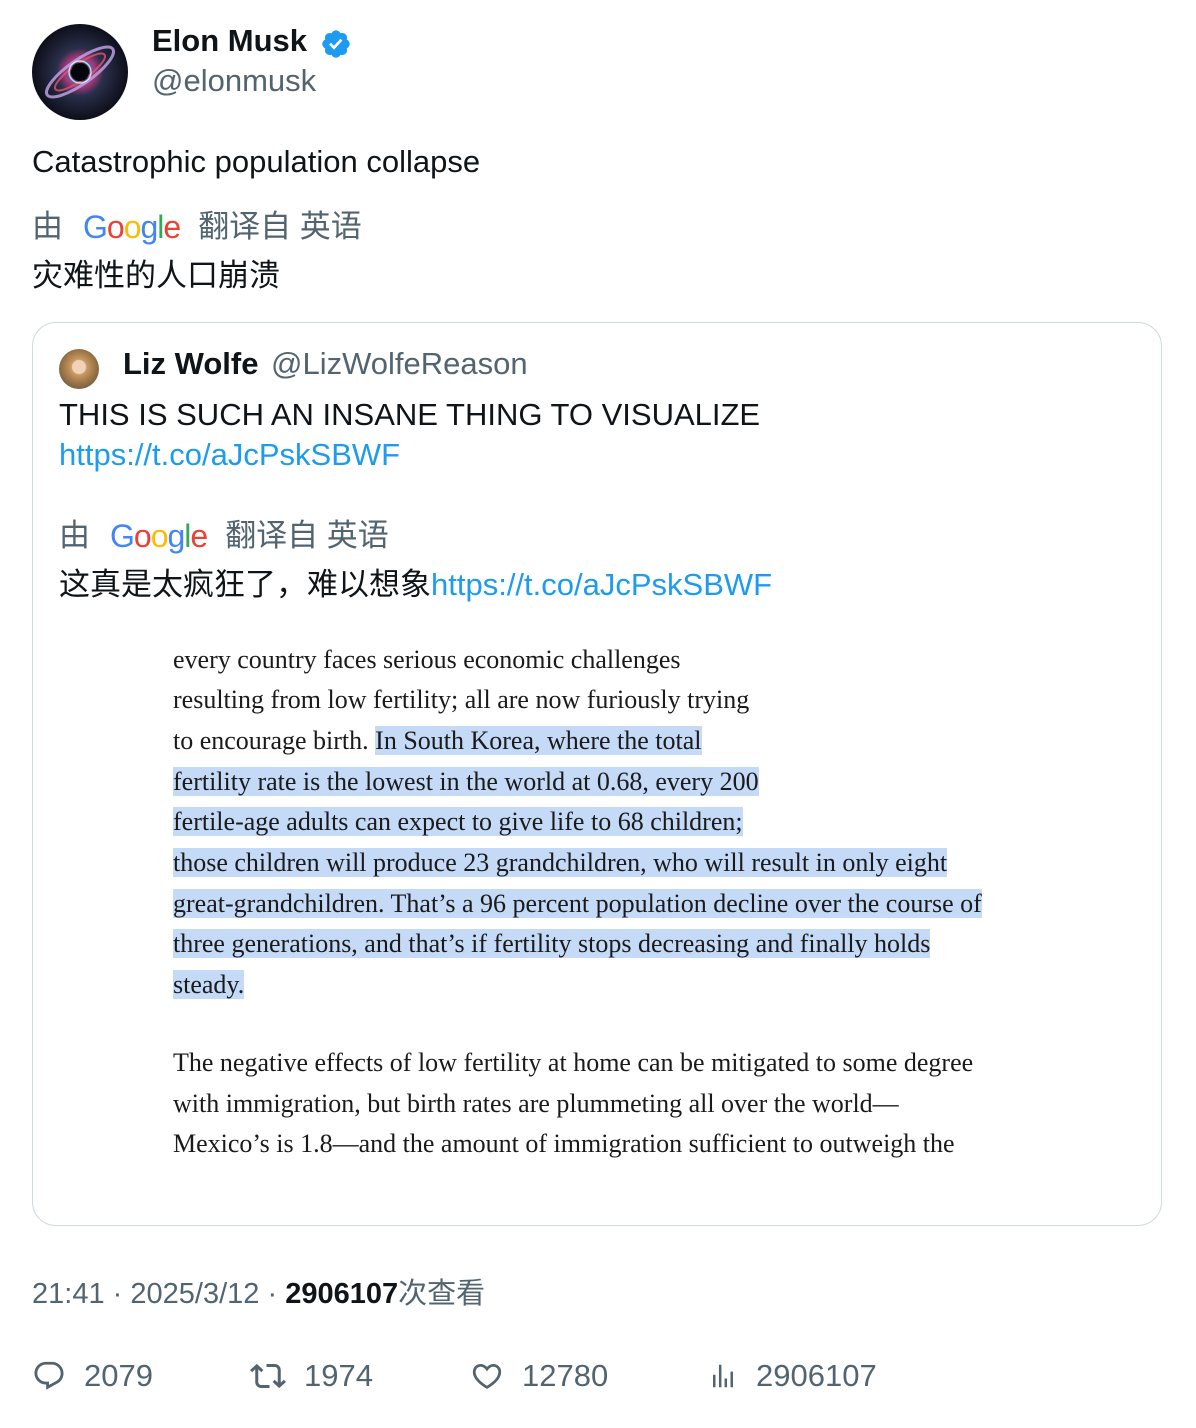  Describe the element at coordinates (229, 455) in the screenshot. I see `quoted-link: https://t.co/aJcPskSBWF` at that location.